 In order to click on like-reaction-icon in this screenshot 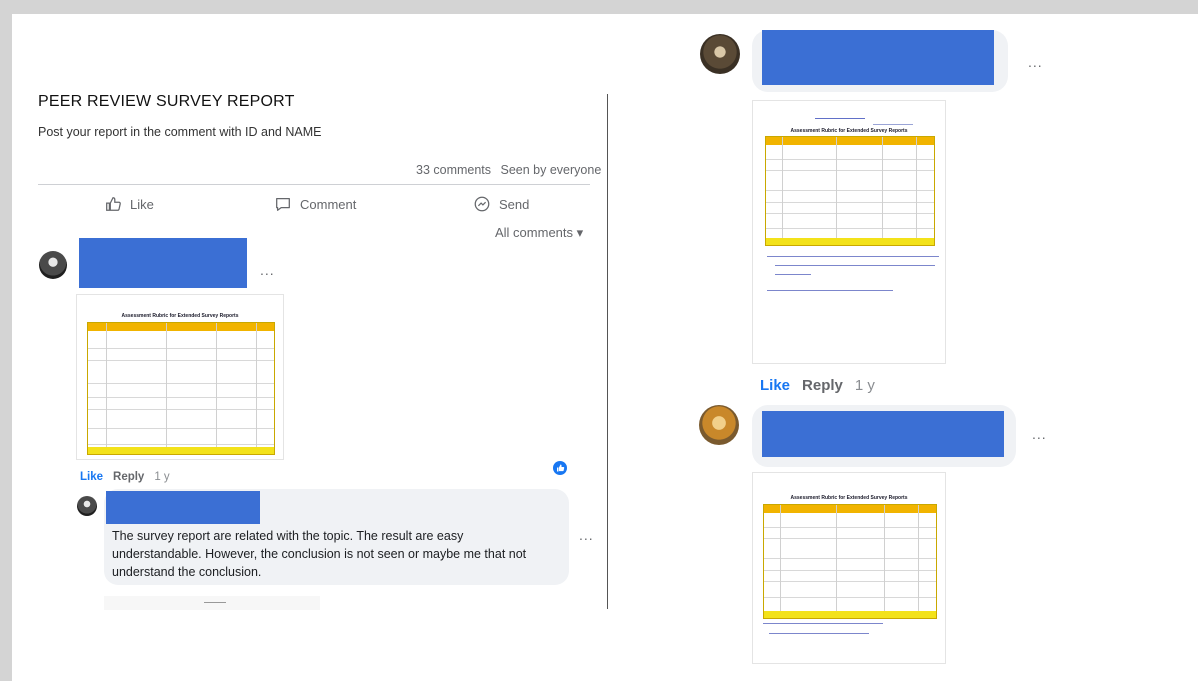, I will do `click(560, 468)`.